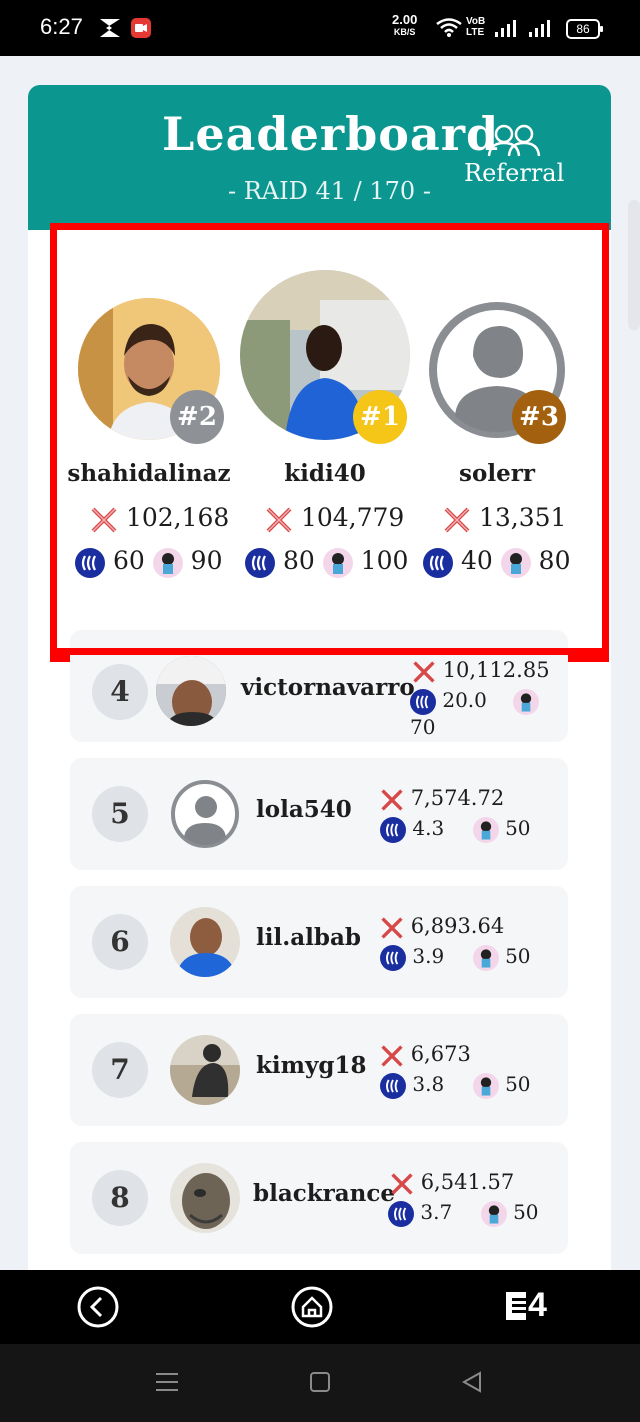 The height and width of the screenshot is (1422, 640). What do you see at coordinates (167, 1382) in the screenshot?
I see `menu-icon` at bounding box center [167, 1382].